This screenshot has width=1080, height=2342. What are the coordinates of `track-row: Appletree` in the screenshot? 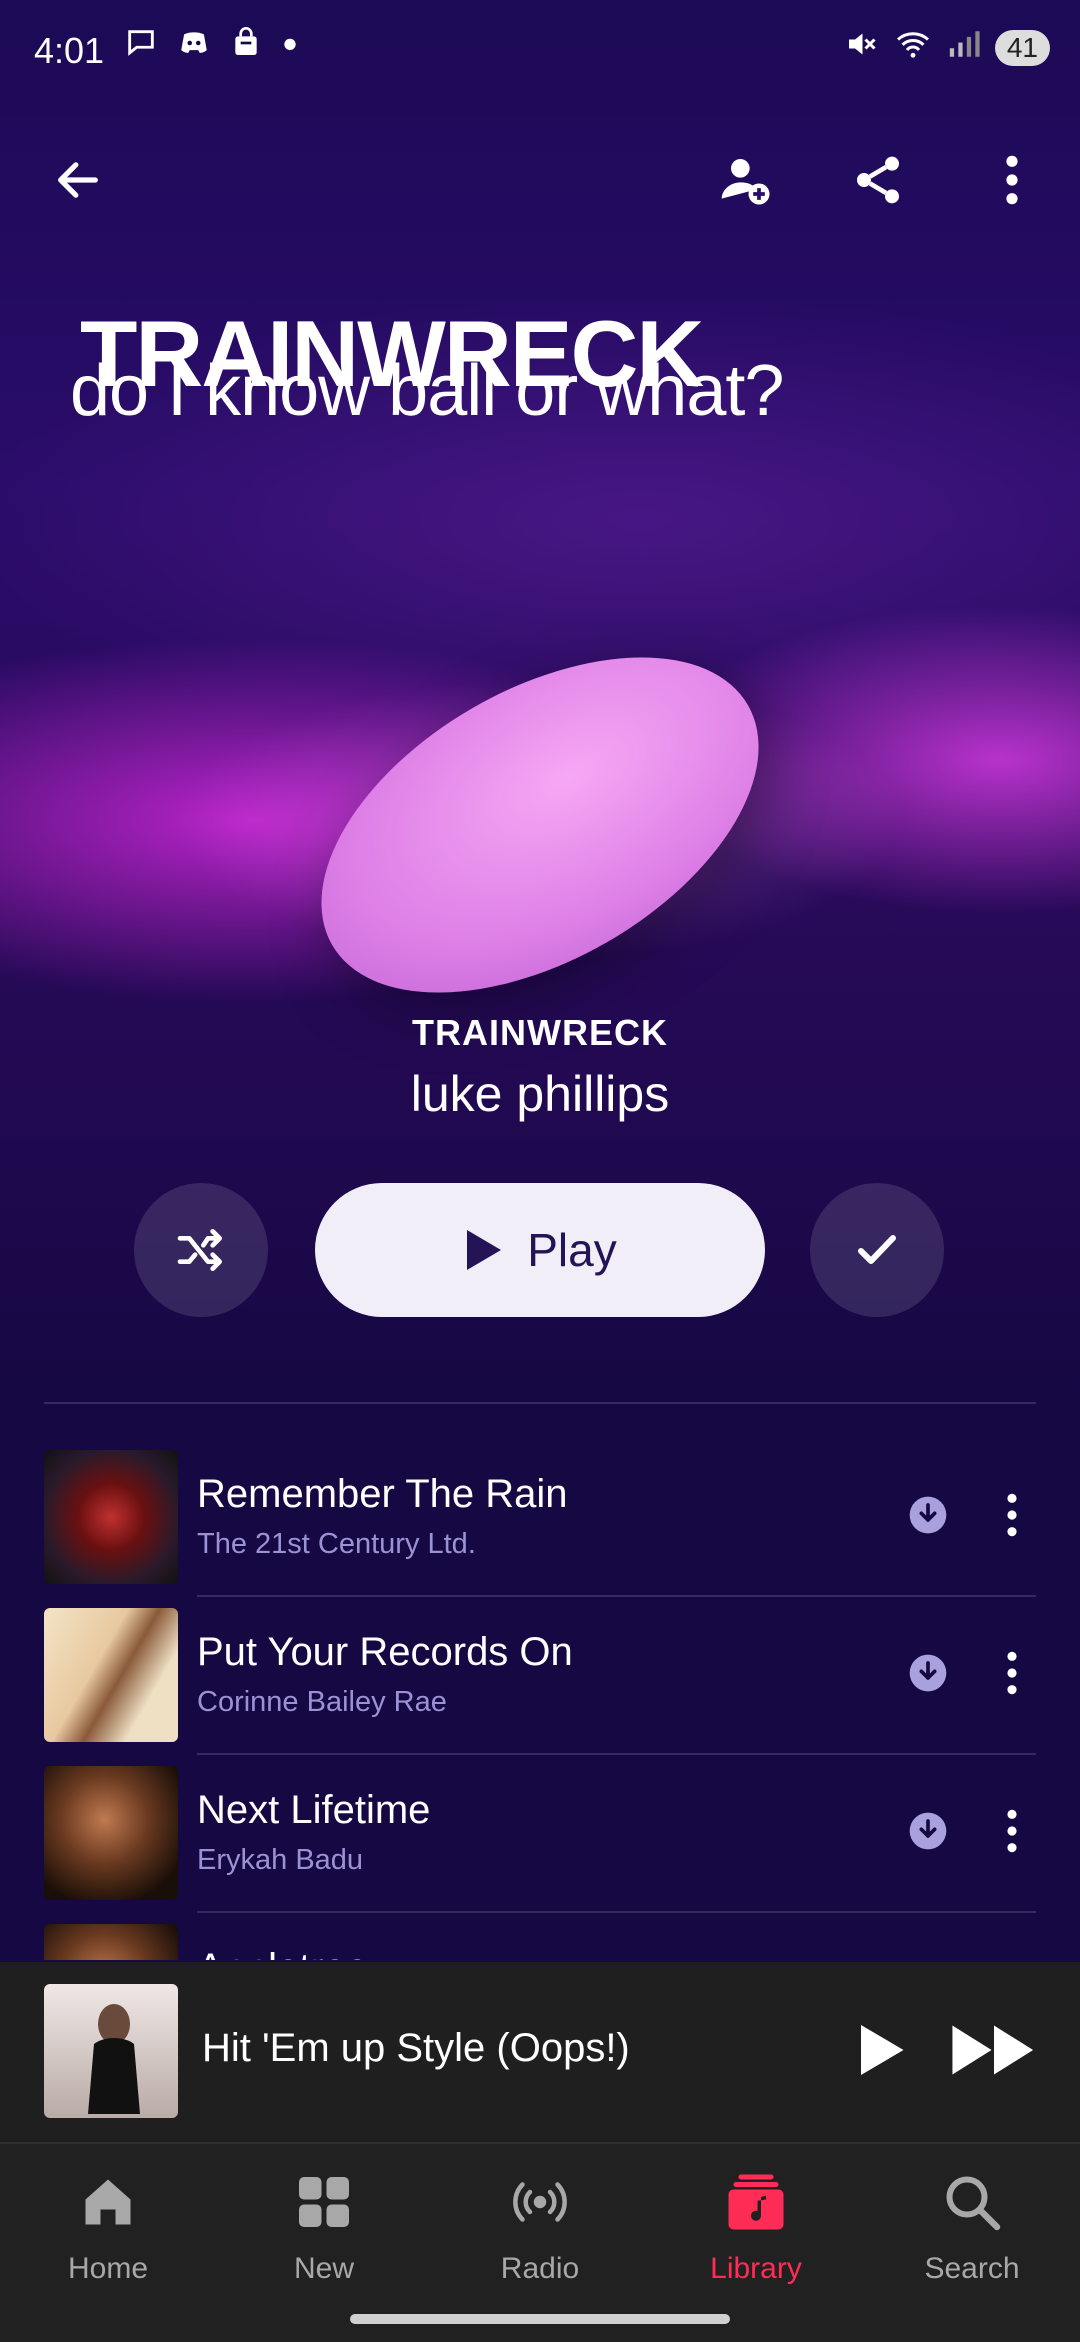 It's located at (540, 1942).